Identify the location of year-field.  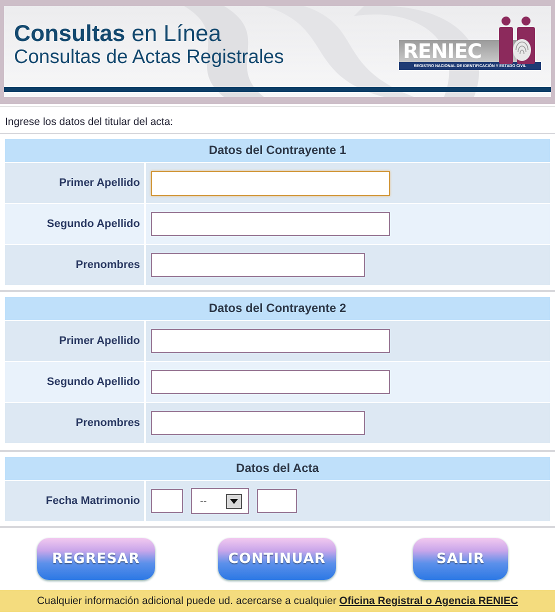
(277, 501).